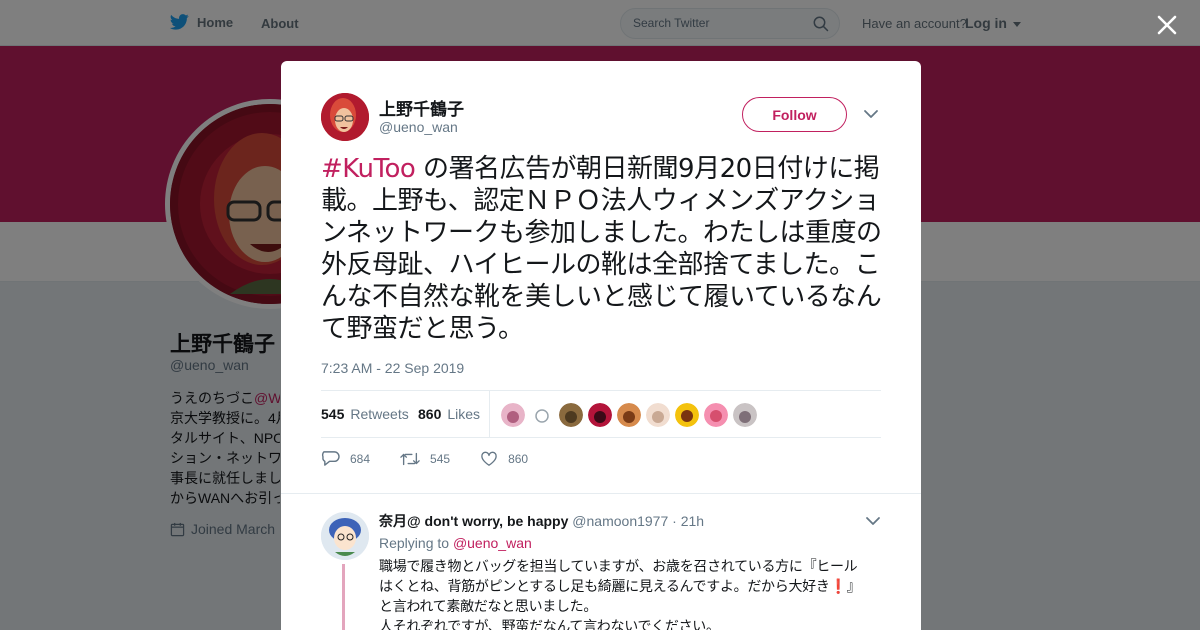 This screenshot has height=630, width=1200. Describe the element at coordinates (425, 459) in the screenshot. I see `retweet-button: 545` at that location.